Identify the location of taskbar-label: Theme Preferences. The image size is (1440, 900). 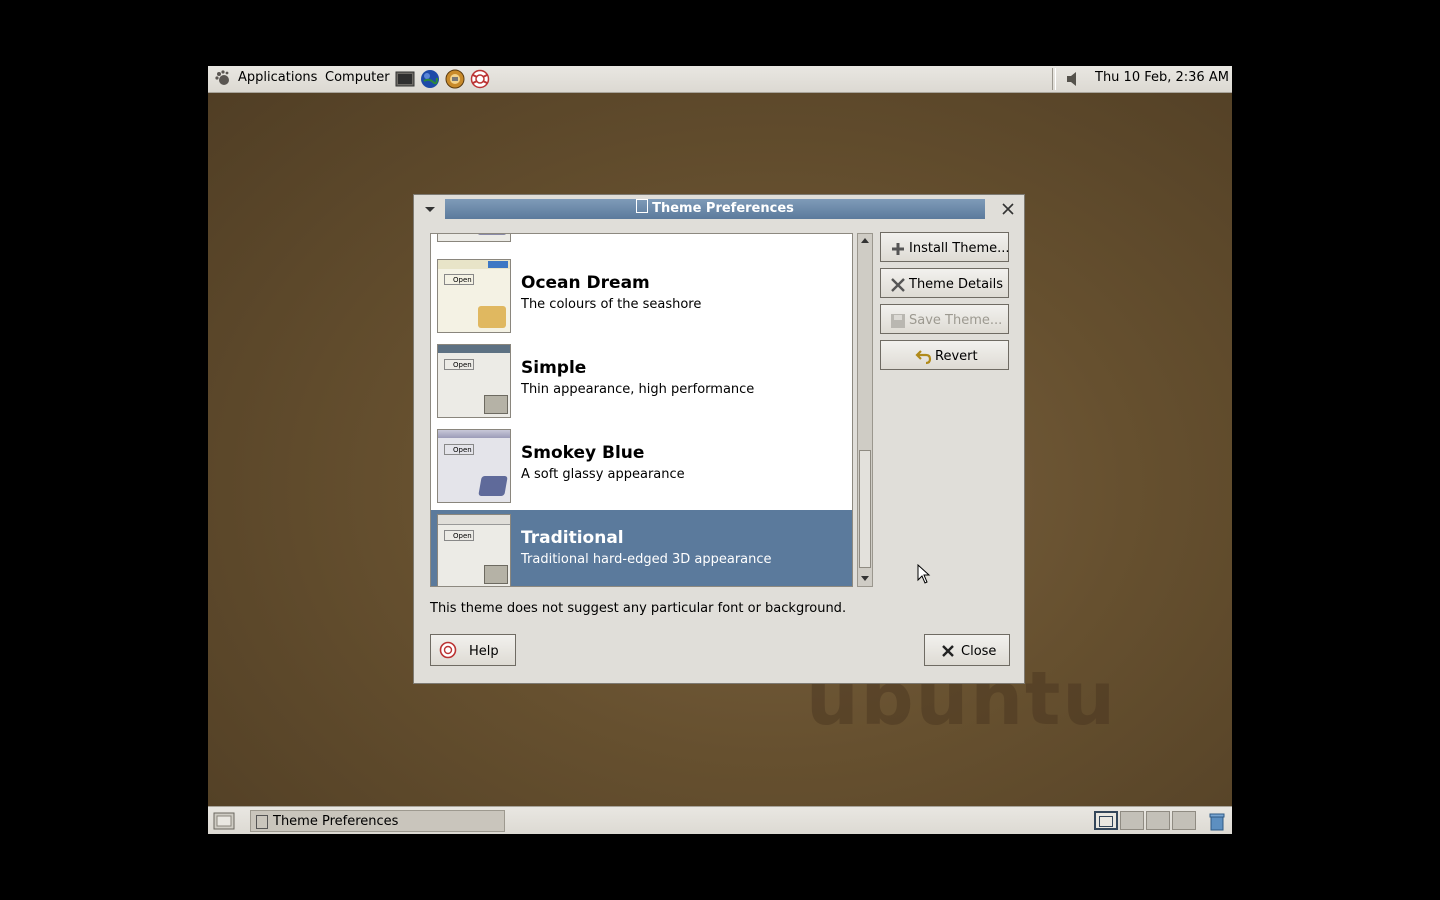
(336, 821).